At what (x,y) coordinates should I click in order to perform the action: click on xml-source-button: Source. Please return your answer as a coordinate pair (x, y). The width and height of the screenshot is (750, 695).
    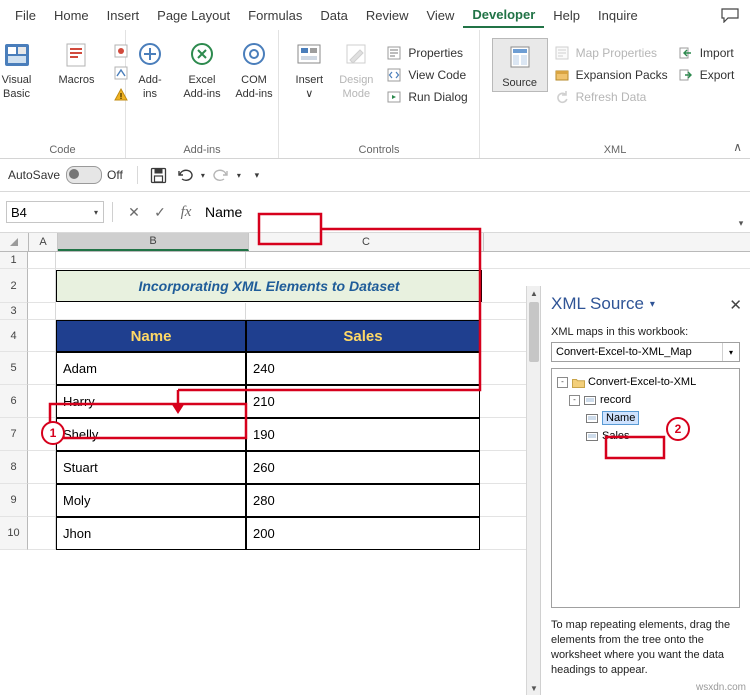
    Looking at the image, I should click on (519, 65).